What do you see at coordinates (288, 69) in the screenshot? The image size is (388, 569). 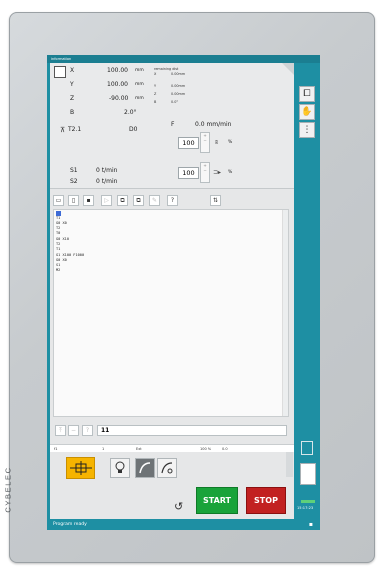 I see `corner-fold` at bounding box center [288, 69].